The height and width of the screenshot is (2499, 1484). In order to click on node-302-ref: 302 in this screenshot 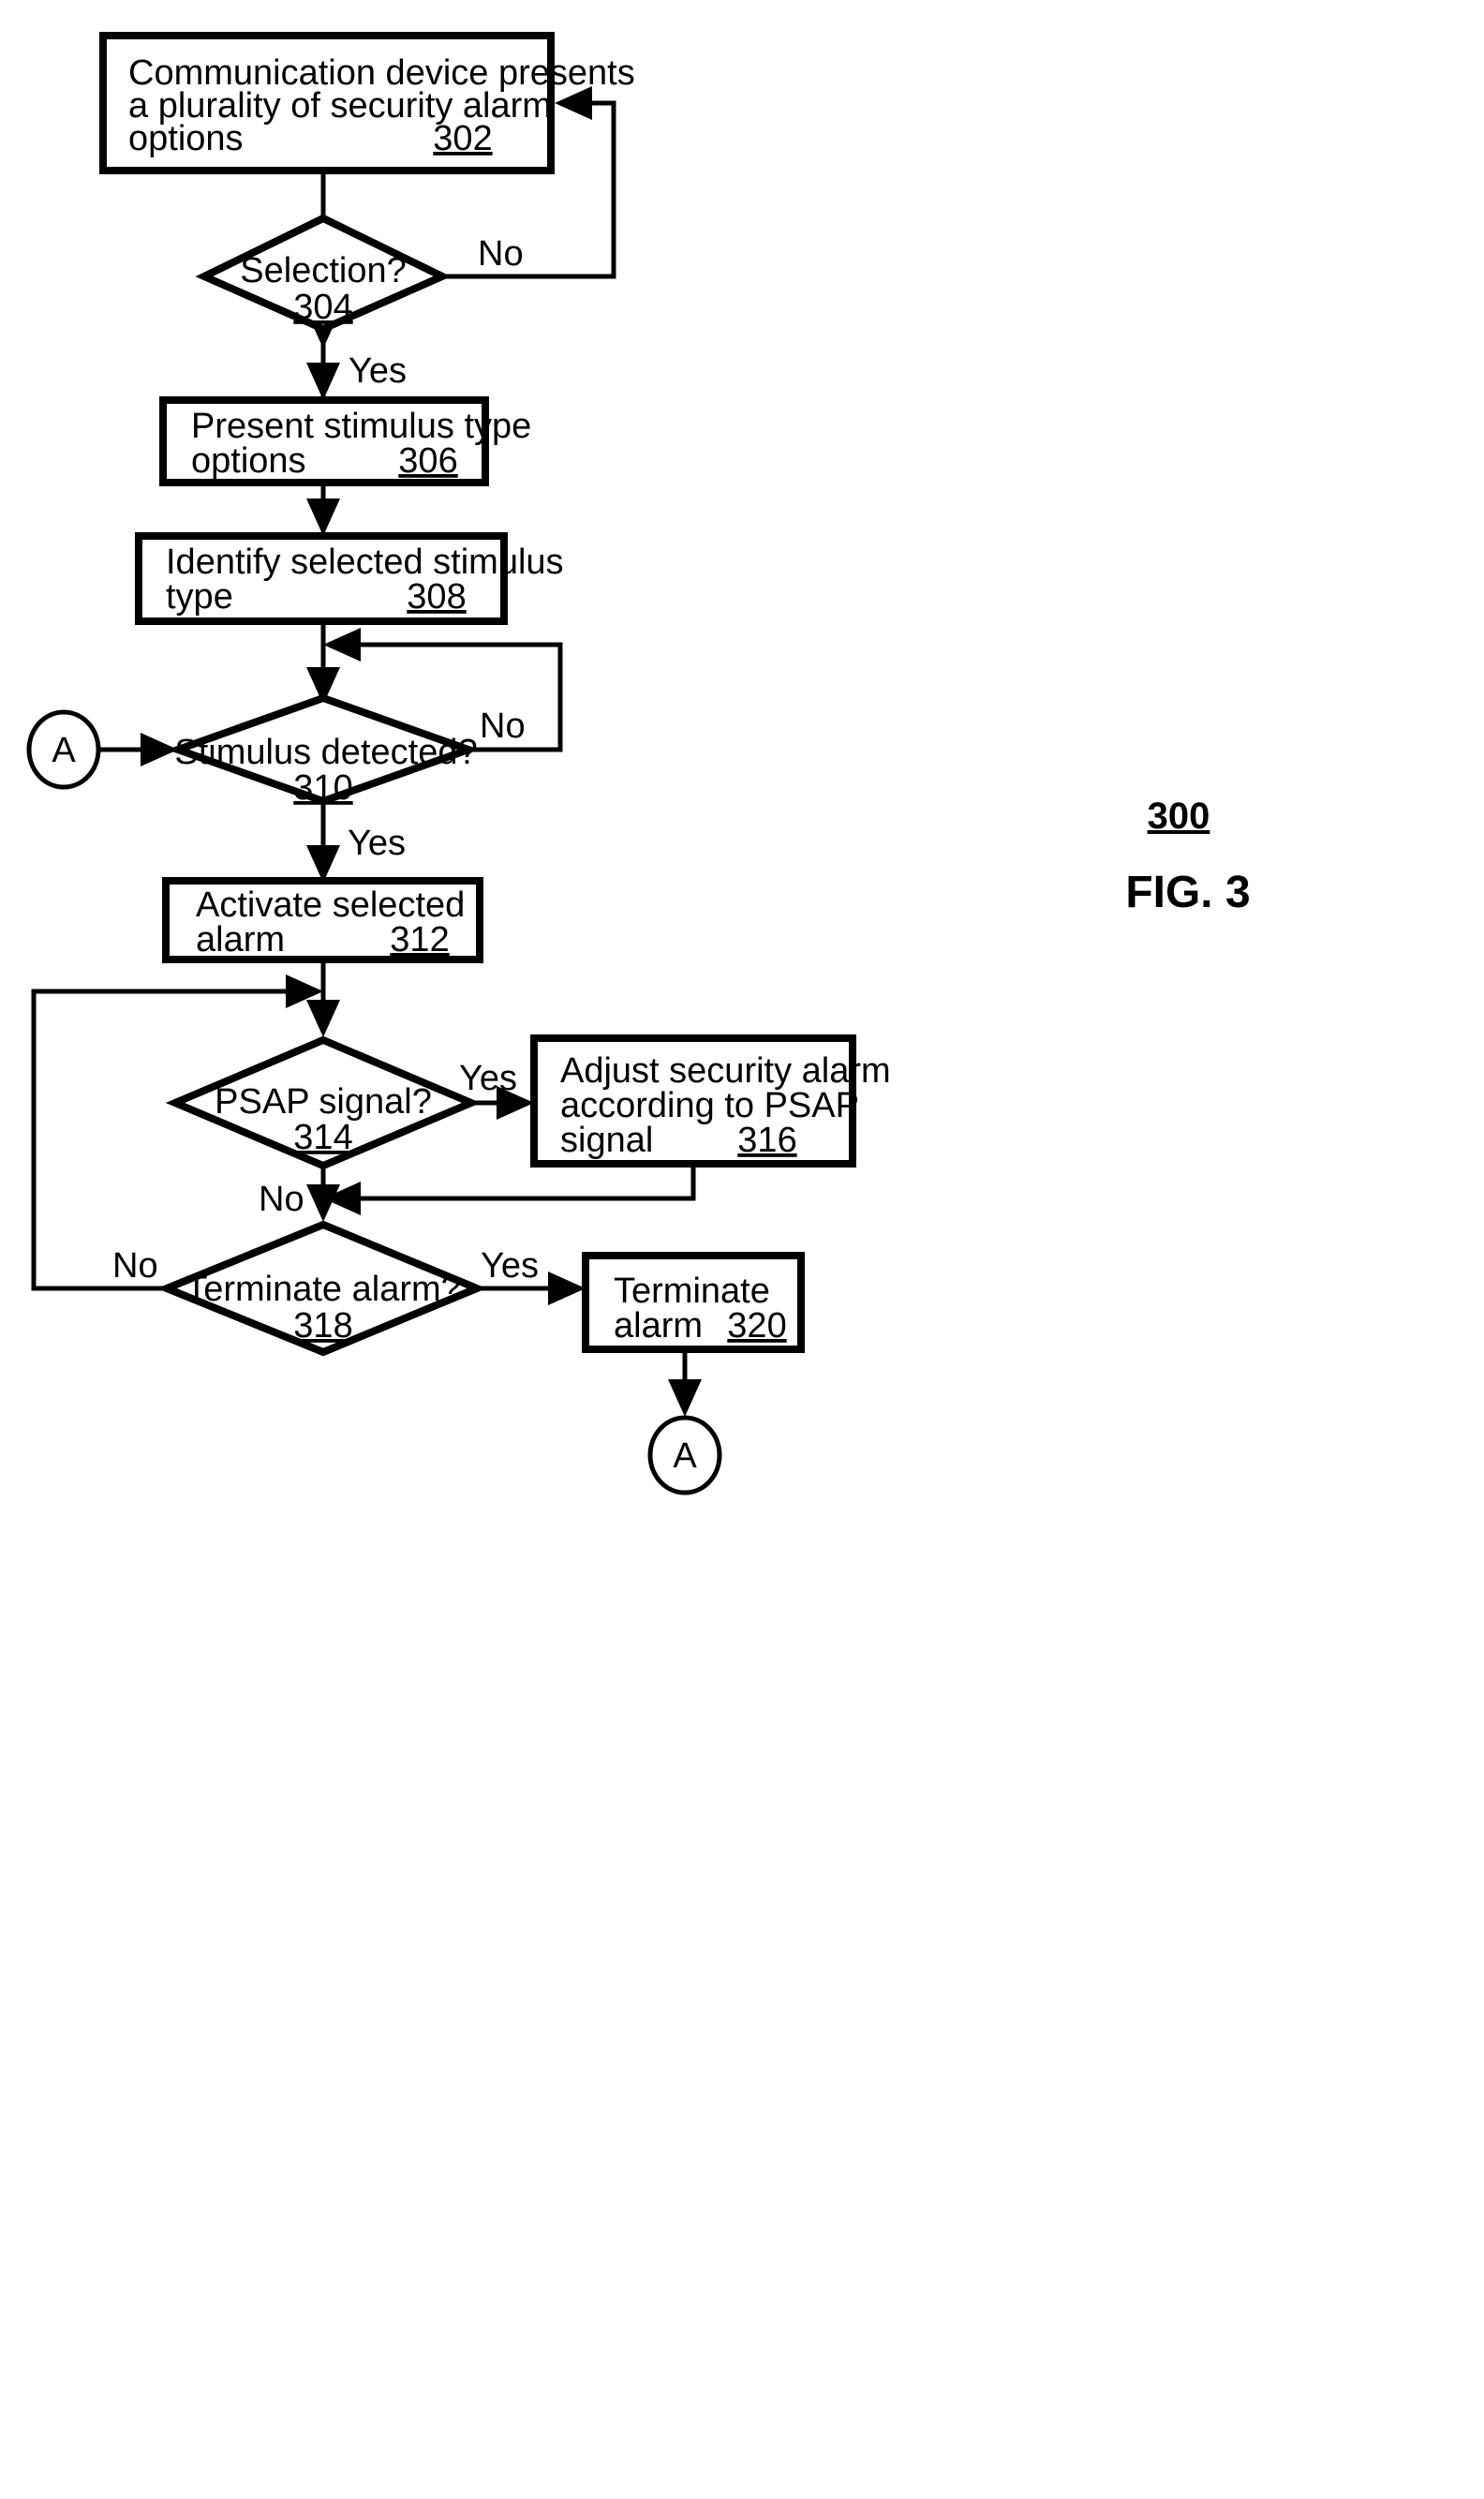, I will do `click(462, 138)`.